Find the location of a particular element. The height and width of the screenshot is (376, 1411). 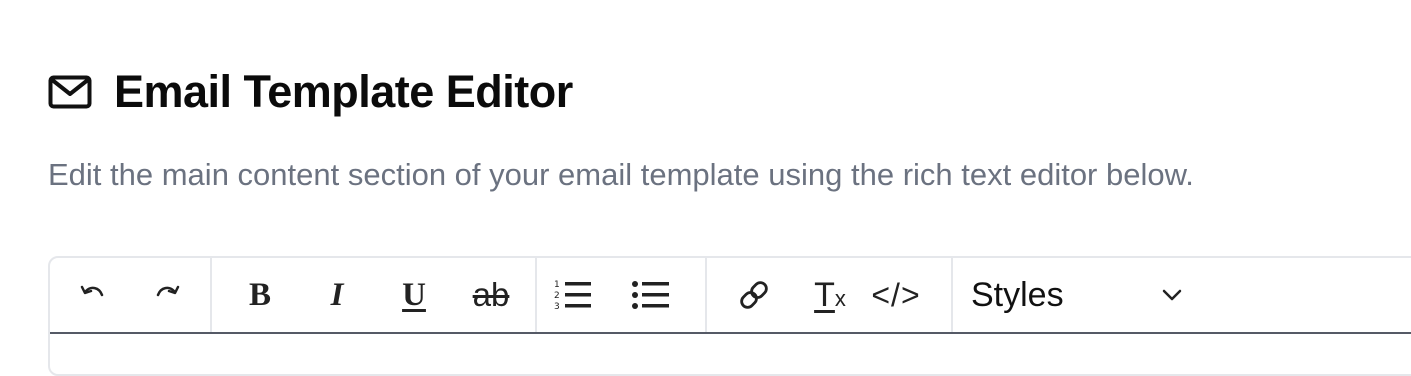

ordered-list-icon: 1 2 3 is located at coordinates (572, 296).